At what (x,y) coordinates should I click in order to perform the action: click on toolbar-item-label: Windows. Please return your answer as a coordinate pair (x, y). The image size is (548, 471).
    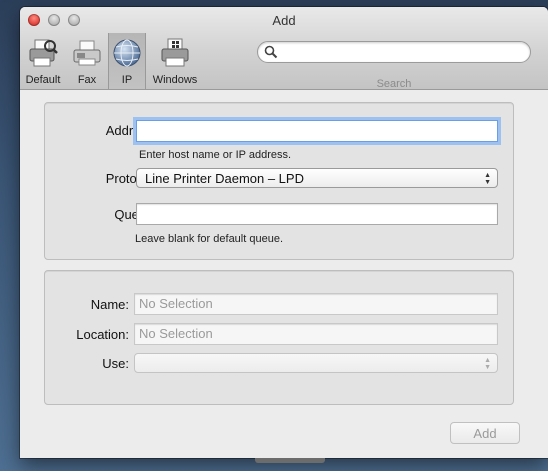
    Looking at the image, I should click on (175, 80).